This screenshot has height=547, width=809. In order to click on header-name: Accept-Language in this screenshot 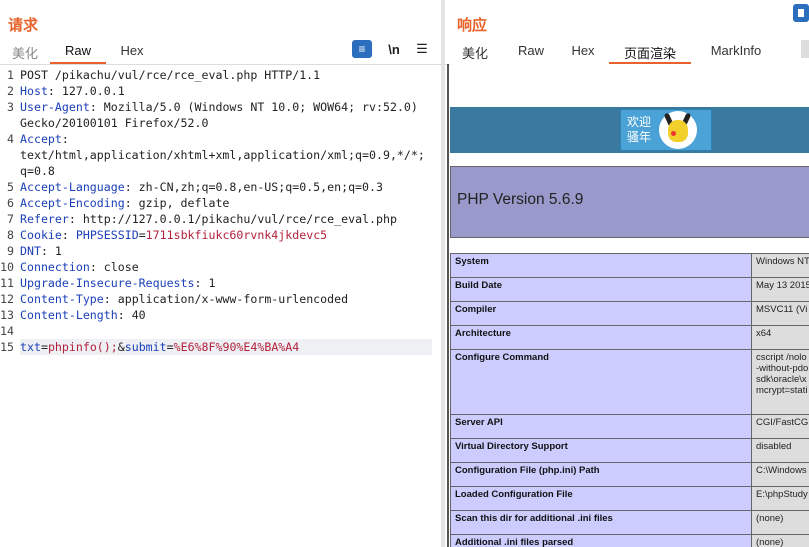, I will do `click(72, 187)`.